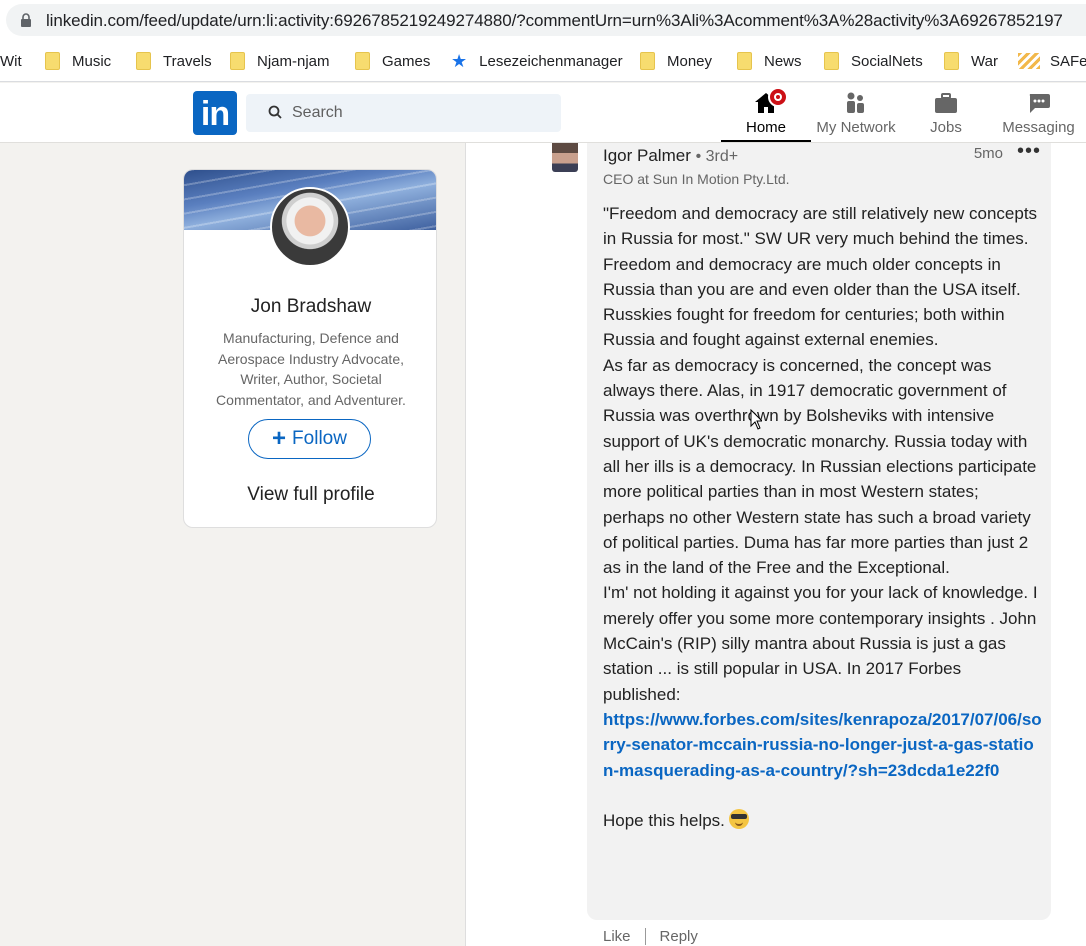 This screenshot has height=946, width=1086. What do you see at coordinates (275, 112) in the screenshot?
I see `search-icon` at bounding box center [275, 112].